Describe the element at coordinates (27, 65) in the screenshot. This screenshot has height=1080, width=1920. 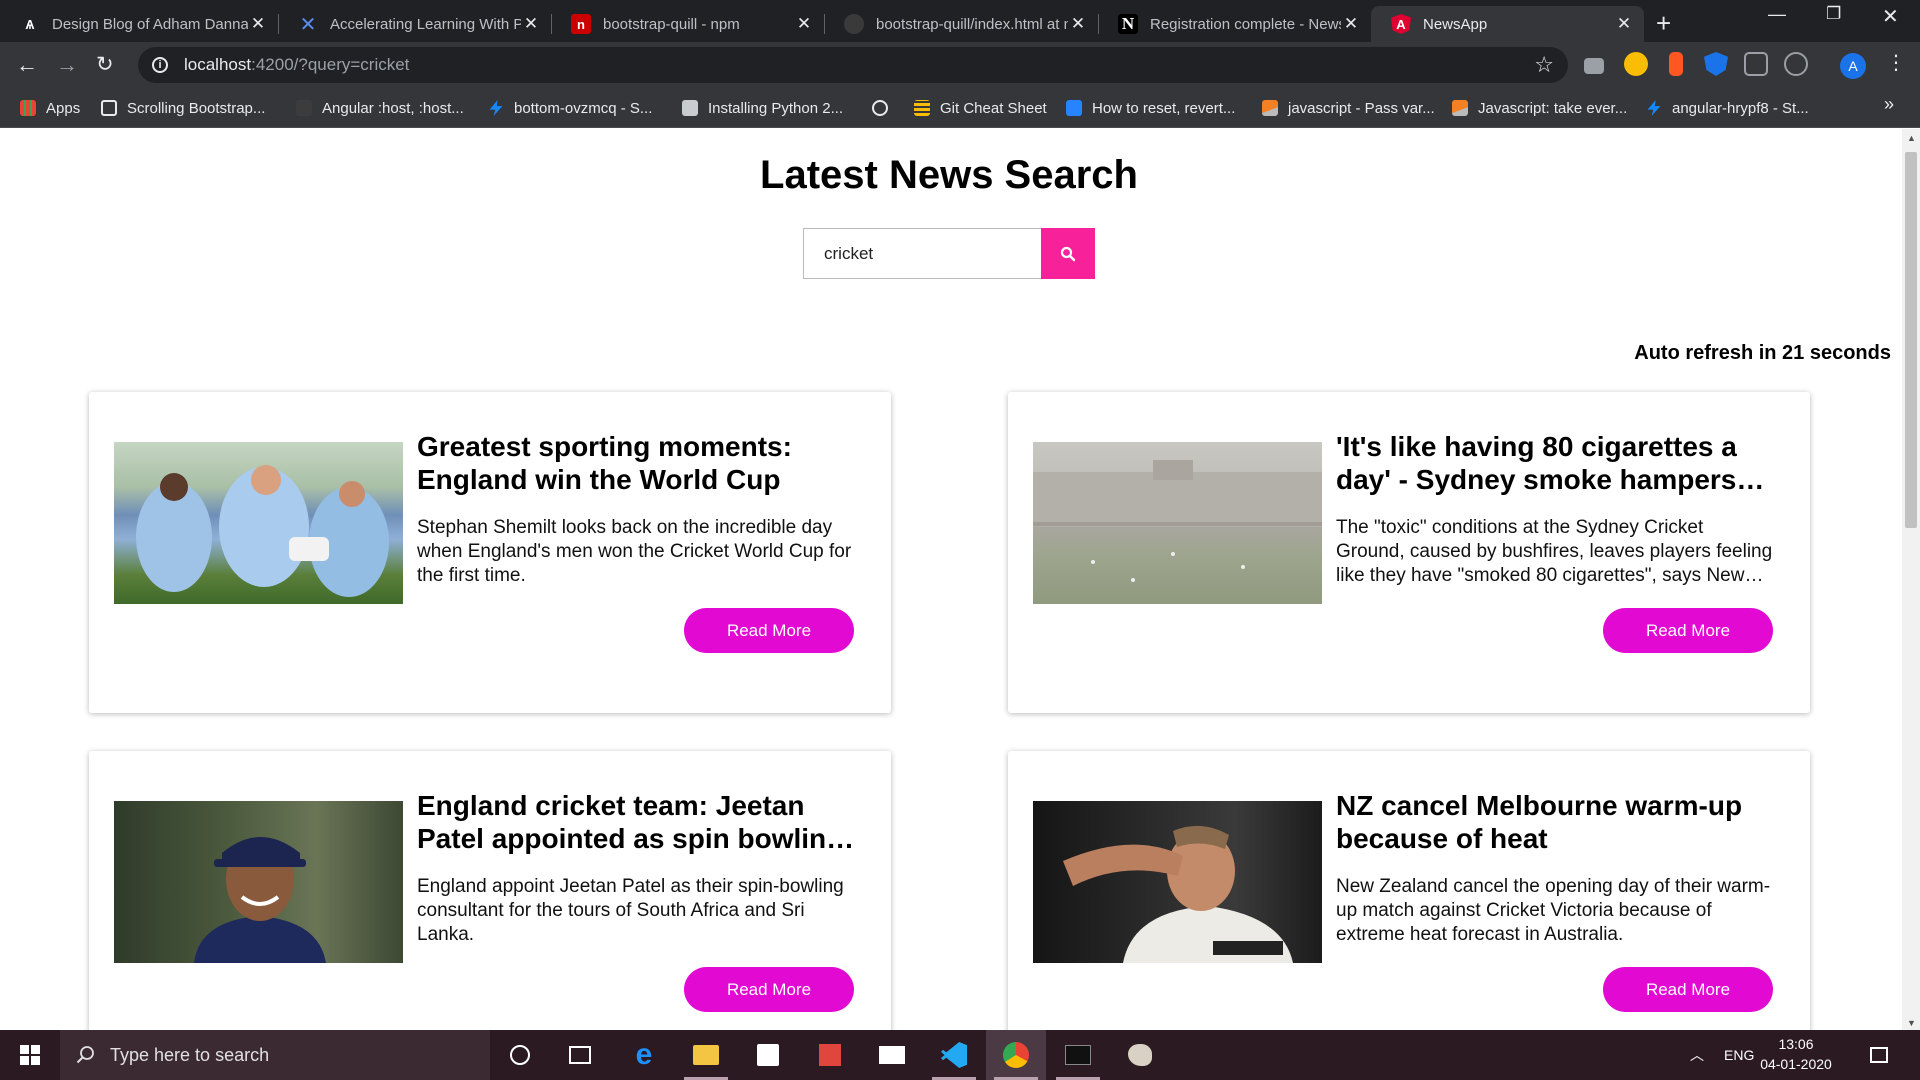
I see `back-arrow-icon: ←` at that location.